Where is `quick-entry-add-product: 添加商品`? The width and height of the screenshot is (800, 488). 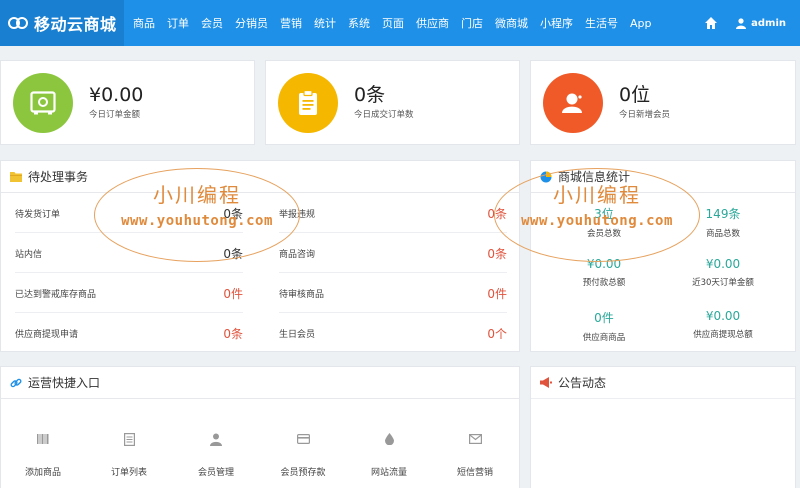 quick-entry-add-product: 添加商品 is located at coordinates (43, 454).